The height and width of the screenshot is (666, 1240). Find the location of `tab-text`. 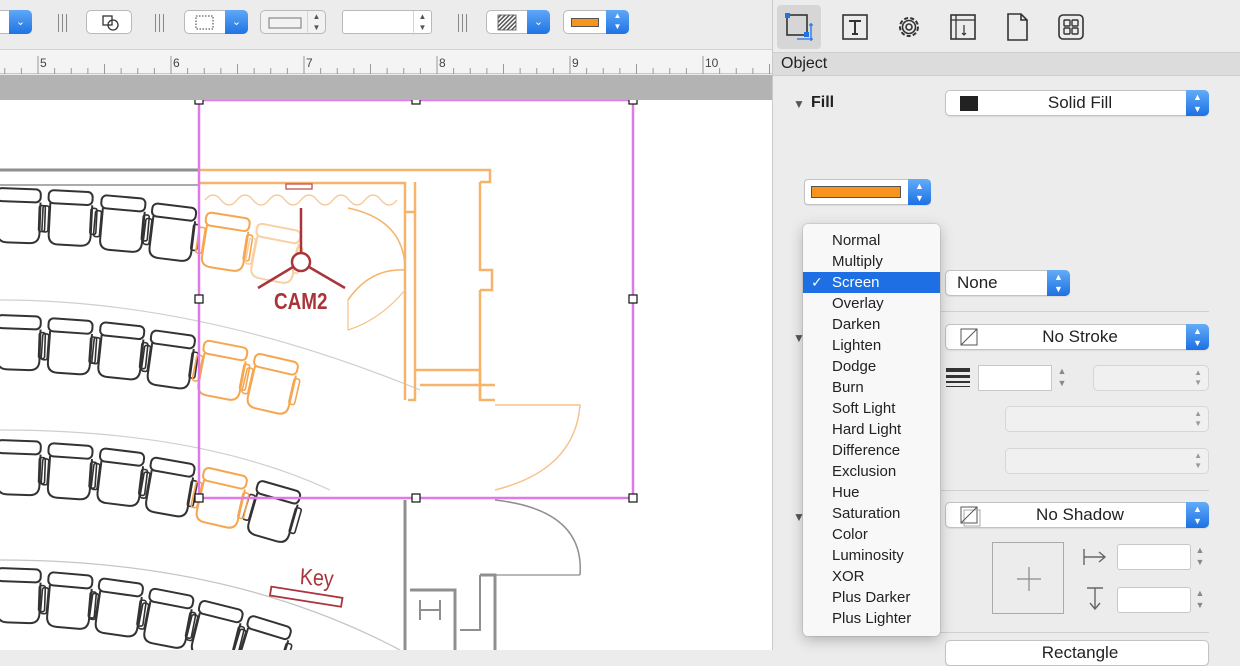

tab-text is located at coordinates (855, 27).